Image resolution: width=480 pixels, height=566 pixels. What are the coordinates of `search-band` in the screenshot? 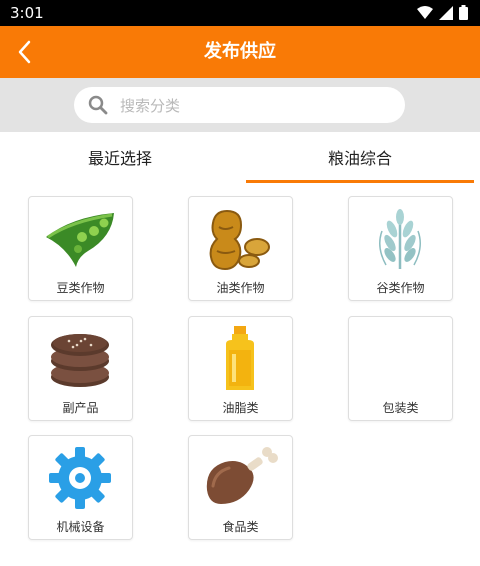 It's located at (240, 105).